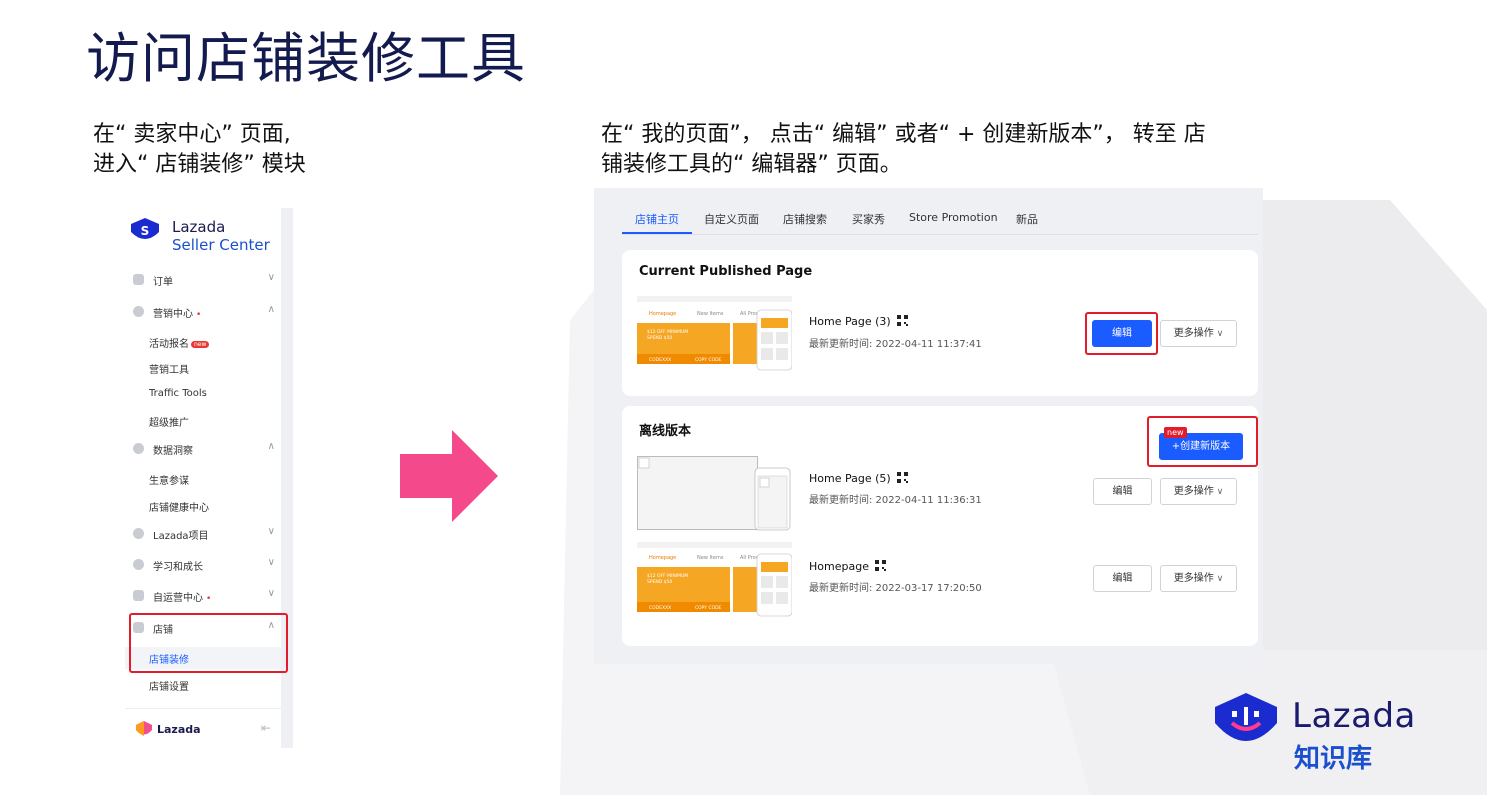  Describe the element at coordinates (731, 219) in the screenshot. I see `tab-custom-pages: 自定义页面` at that location.